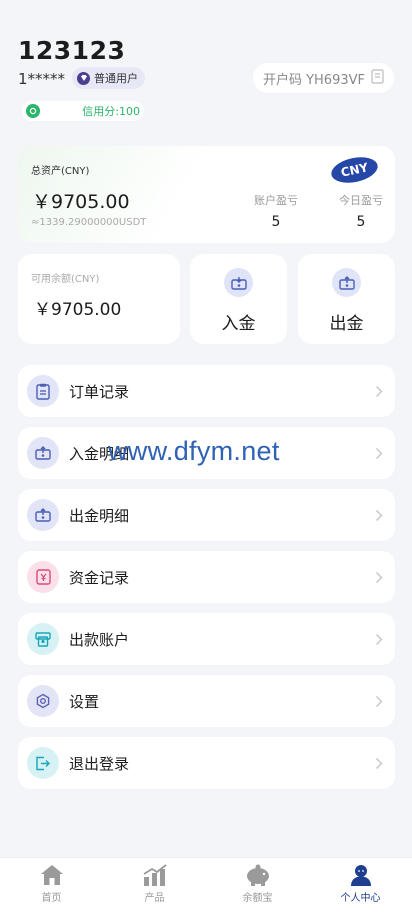  I want to click on user-level-badge: 普通用户, so click(108, 78).